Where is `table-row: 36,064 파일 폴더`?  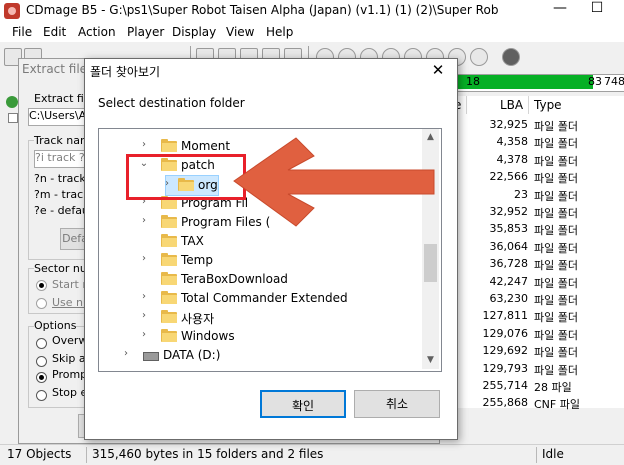 table-row: 36,064 파일 폴더 is located at coordinates (541, 248).